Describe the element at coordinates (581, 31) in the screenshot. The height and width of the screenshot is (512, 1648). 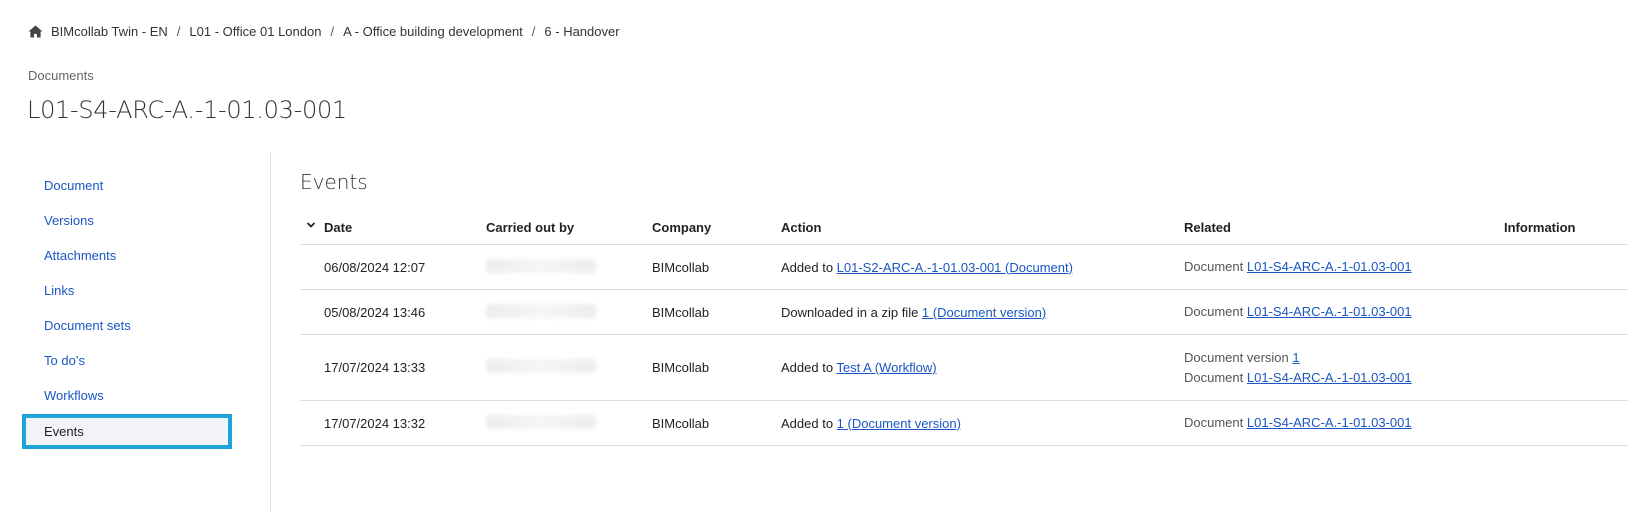
I see `breadcrumb-item-phase: 6 - Handover` at that location.